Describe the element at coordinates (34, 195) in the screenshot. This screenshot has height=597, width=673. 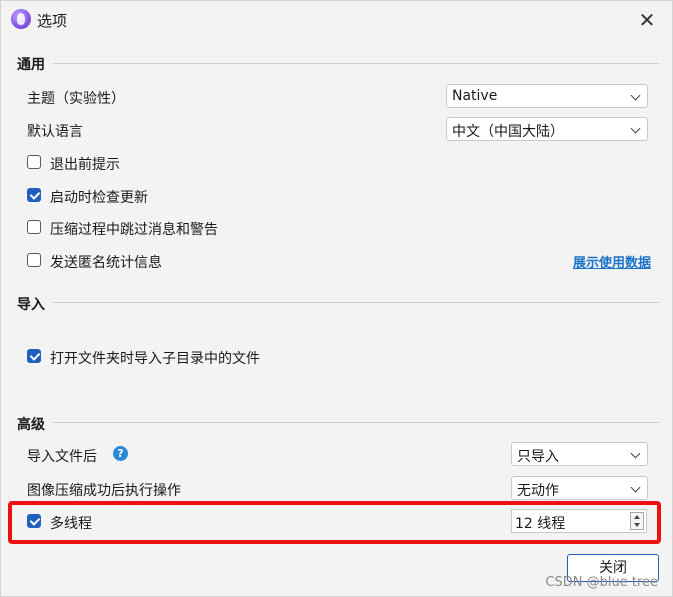
I see `check-updates-checkbox` at that location.